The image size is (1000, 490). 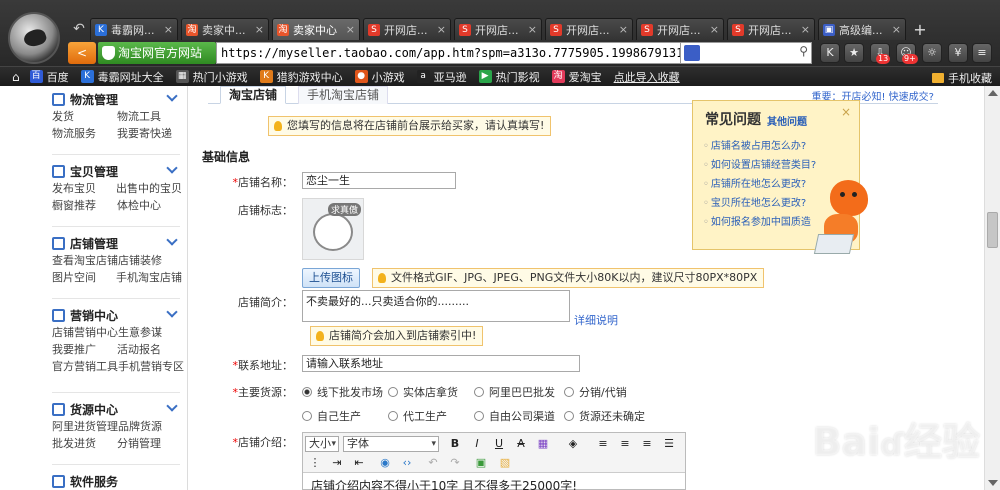 I want to click on sidebar-link: 店铺装修, so click(x=150, y=260).